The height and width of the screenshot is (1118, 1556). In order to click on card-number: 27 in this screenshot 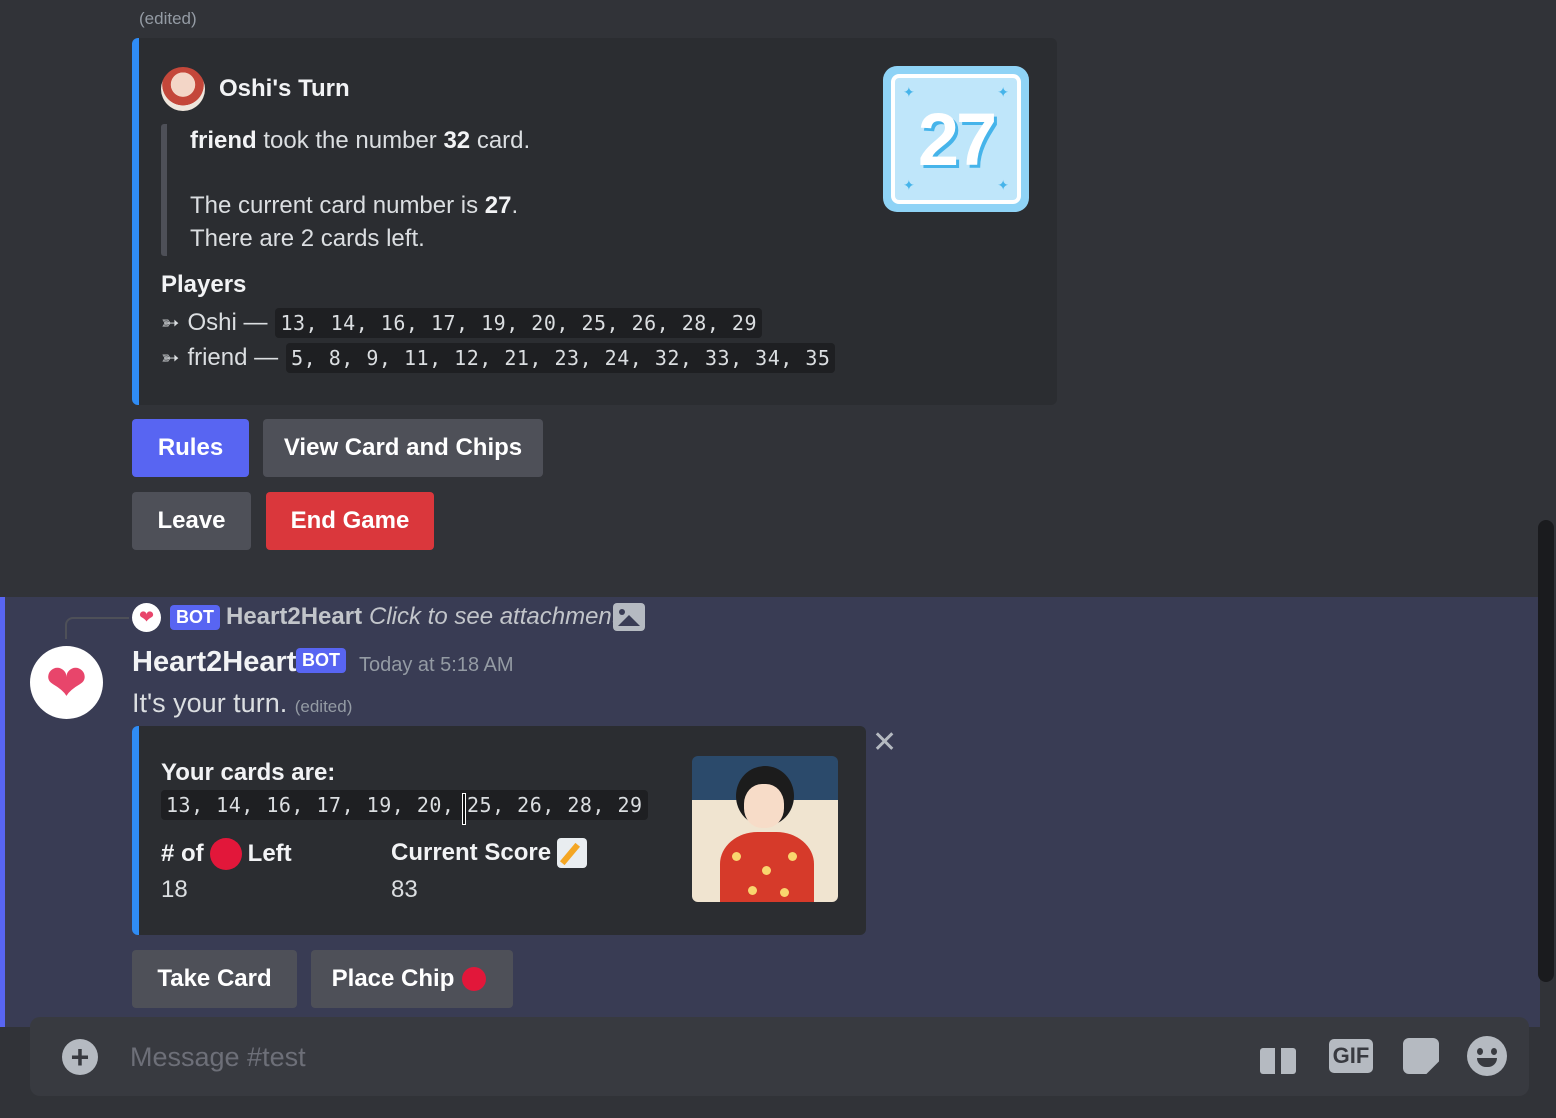, I will do `click(957, 139)`.